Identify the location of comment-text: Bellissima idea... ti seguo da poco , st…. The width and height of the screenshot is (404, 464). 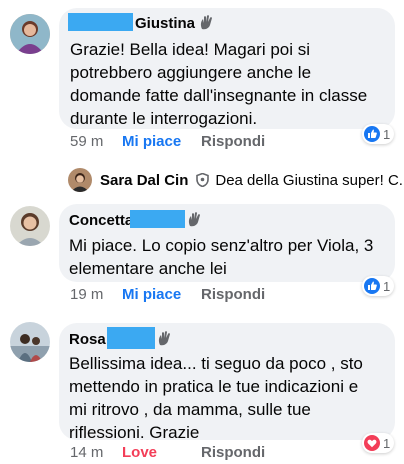
(216, 398).